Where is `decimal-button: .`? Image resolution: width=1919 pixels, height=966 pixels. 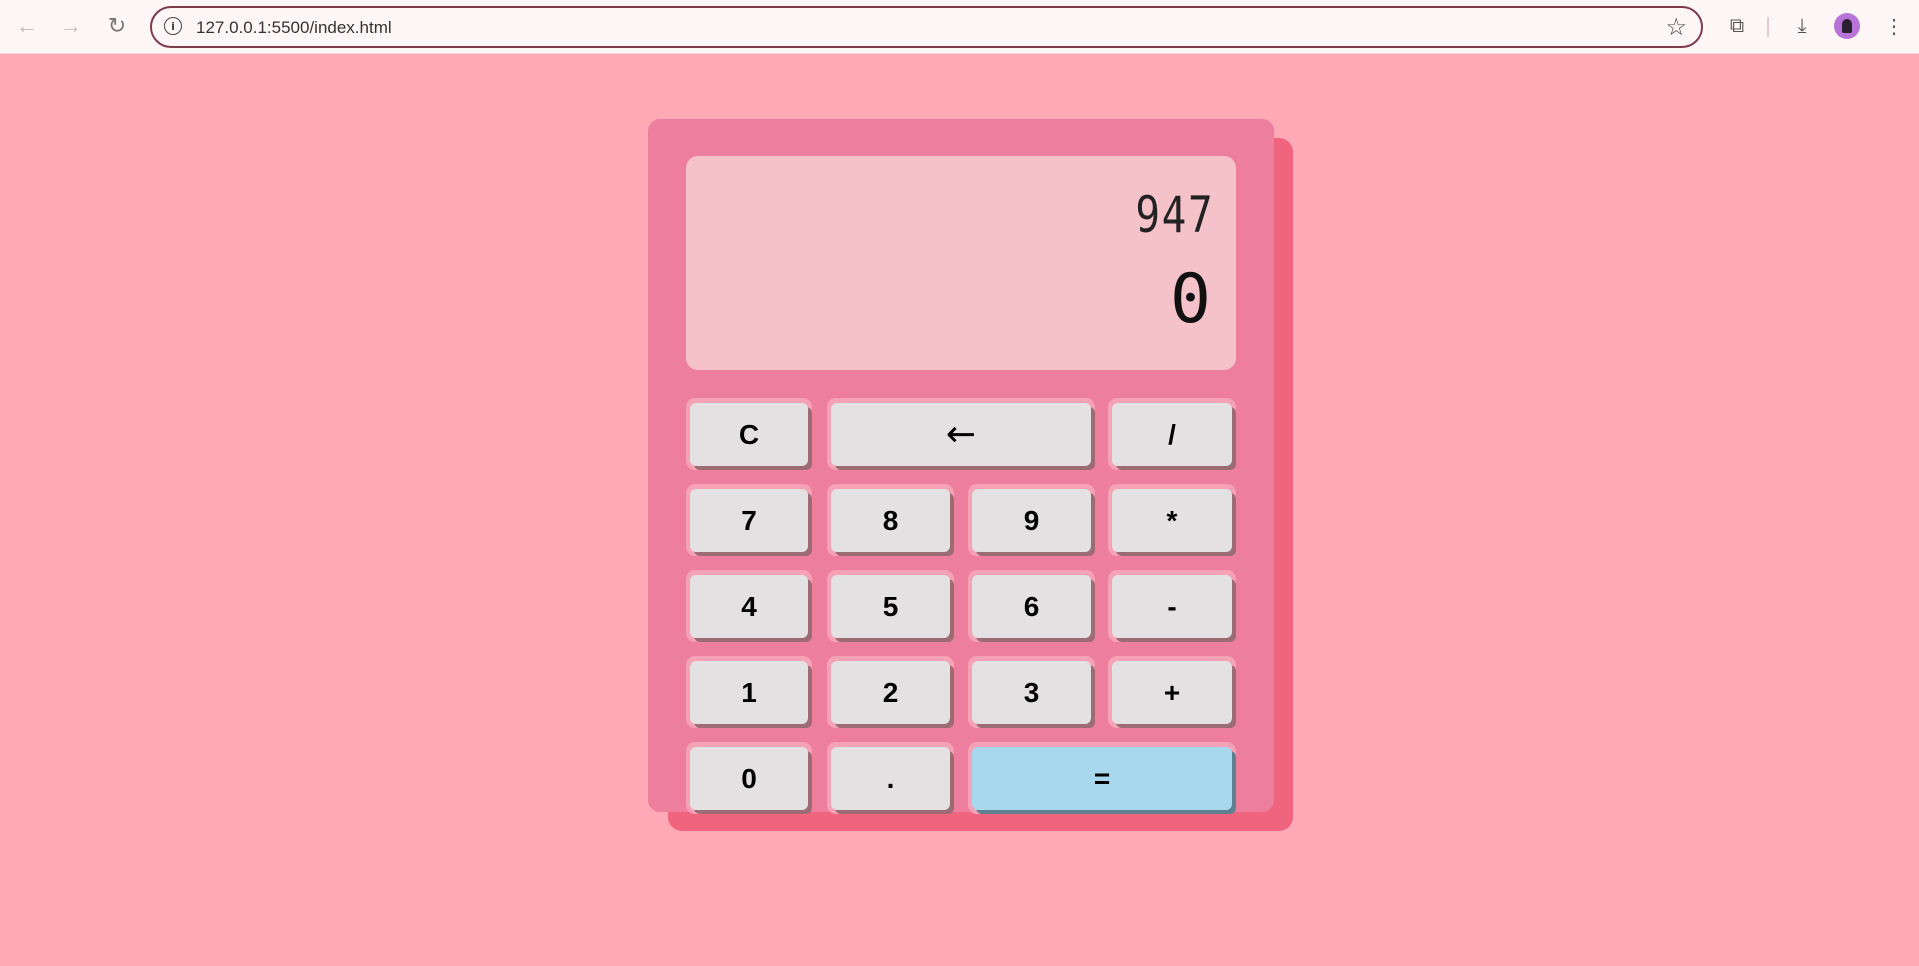
decimal-button: . is located at coordinates (890, 778).